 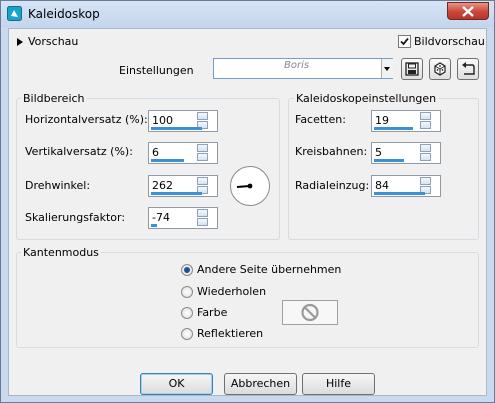 I want to click on save-icon, so click(x=412, y=69).